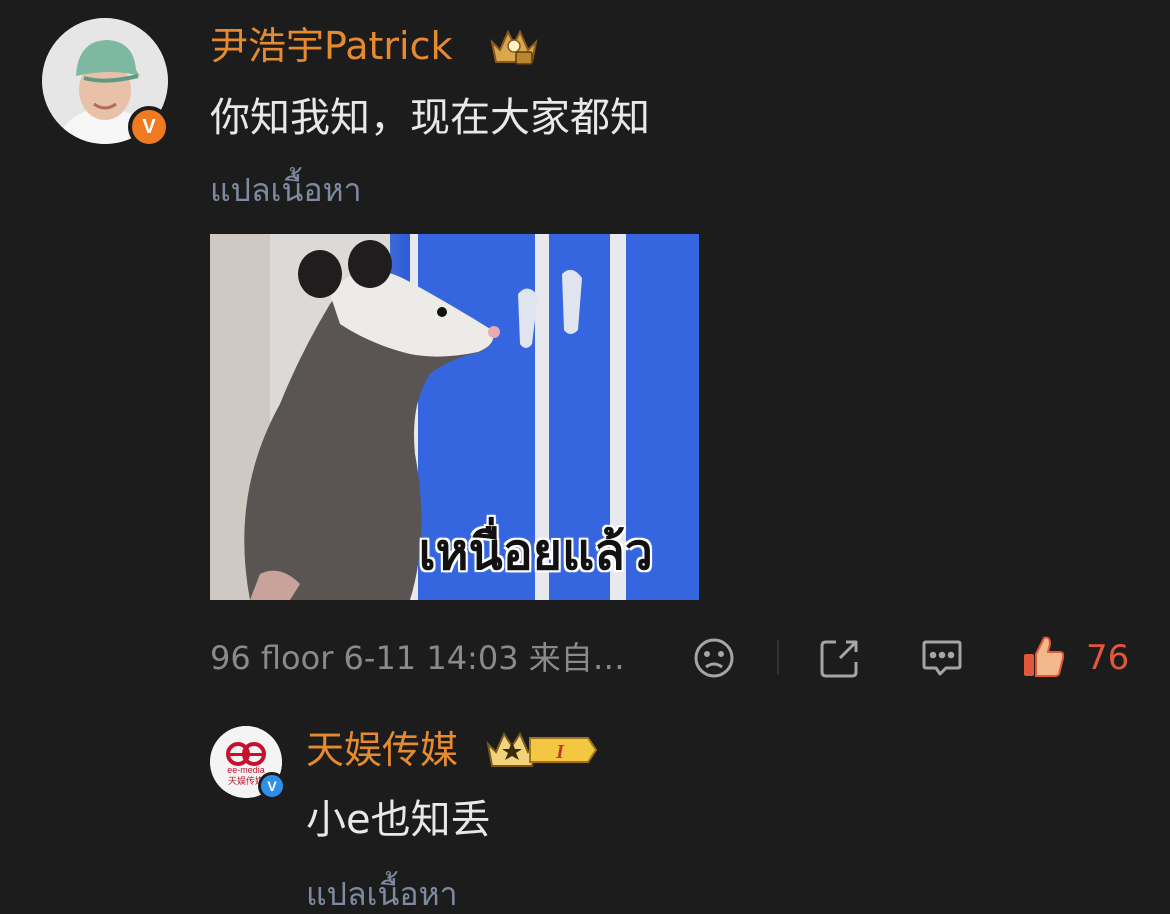 This screenshot has height=914, width=1170. Describe the element at coordinates (430, 118) in the screenshot. I see `comment-text: 你知我知，现在大家都知` at that location.